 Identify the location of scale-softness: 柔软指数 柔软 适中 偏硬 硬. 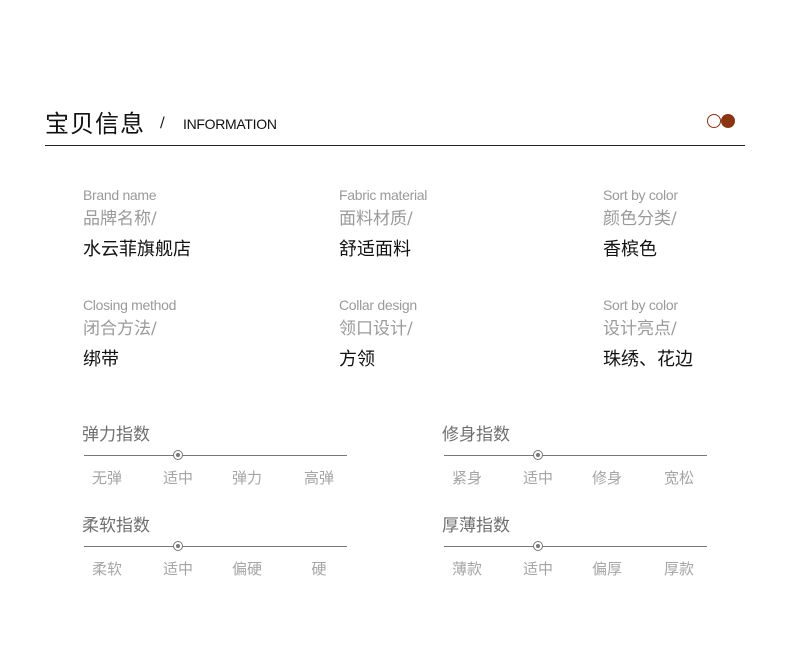
(214, 546).